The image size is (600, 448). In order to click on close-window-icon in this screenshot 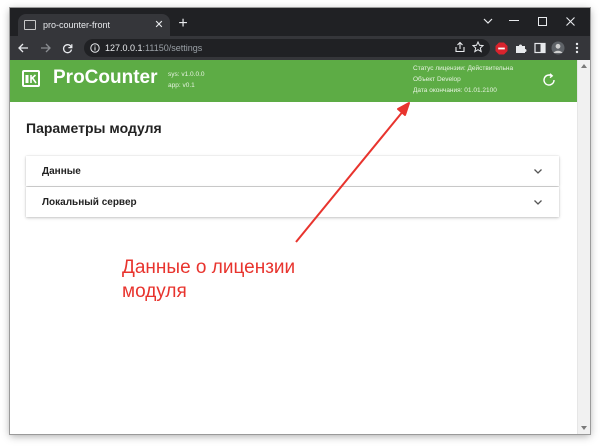, I will do `click(570, 21)`.